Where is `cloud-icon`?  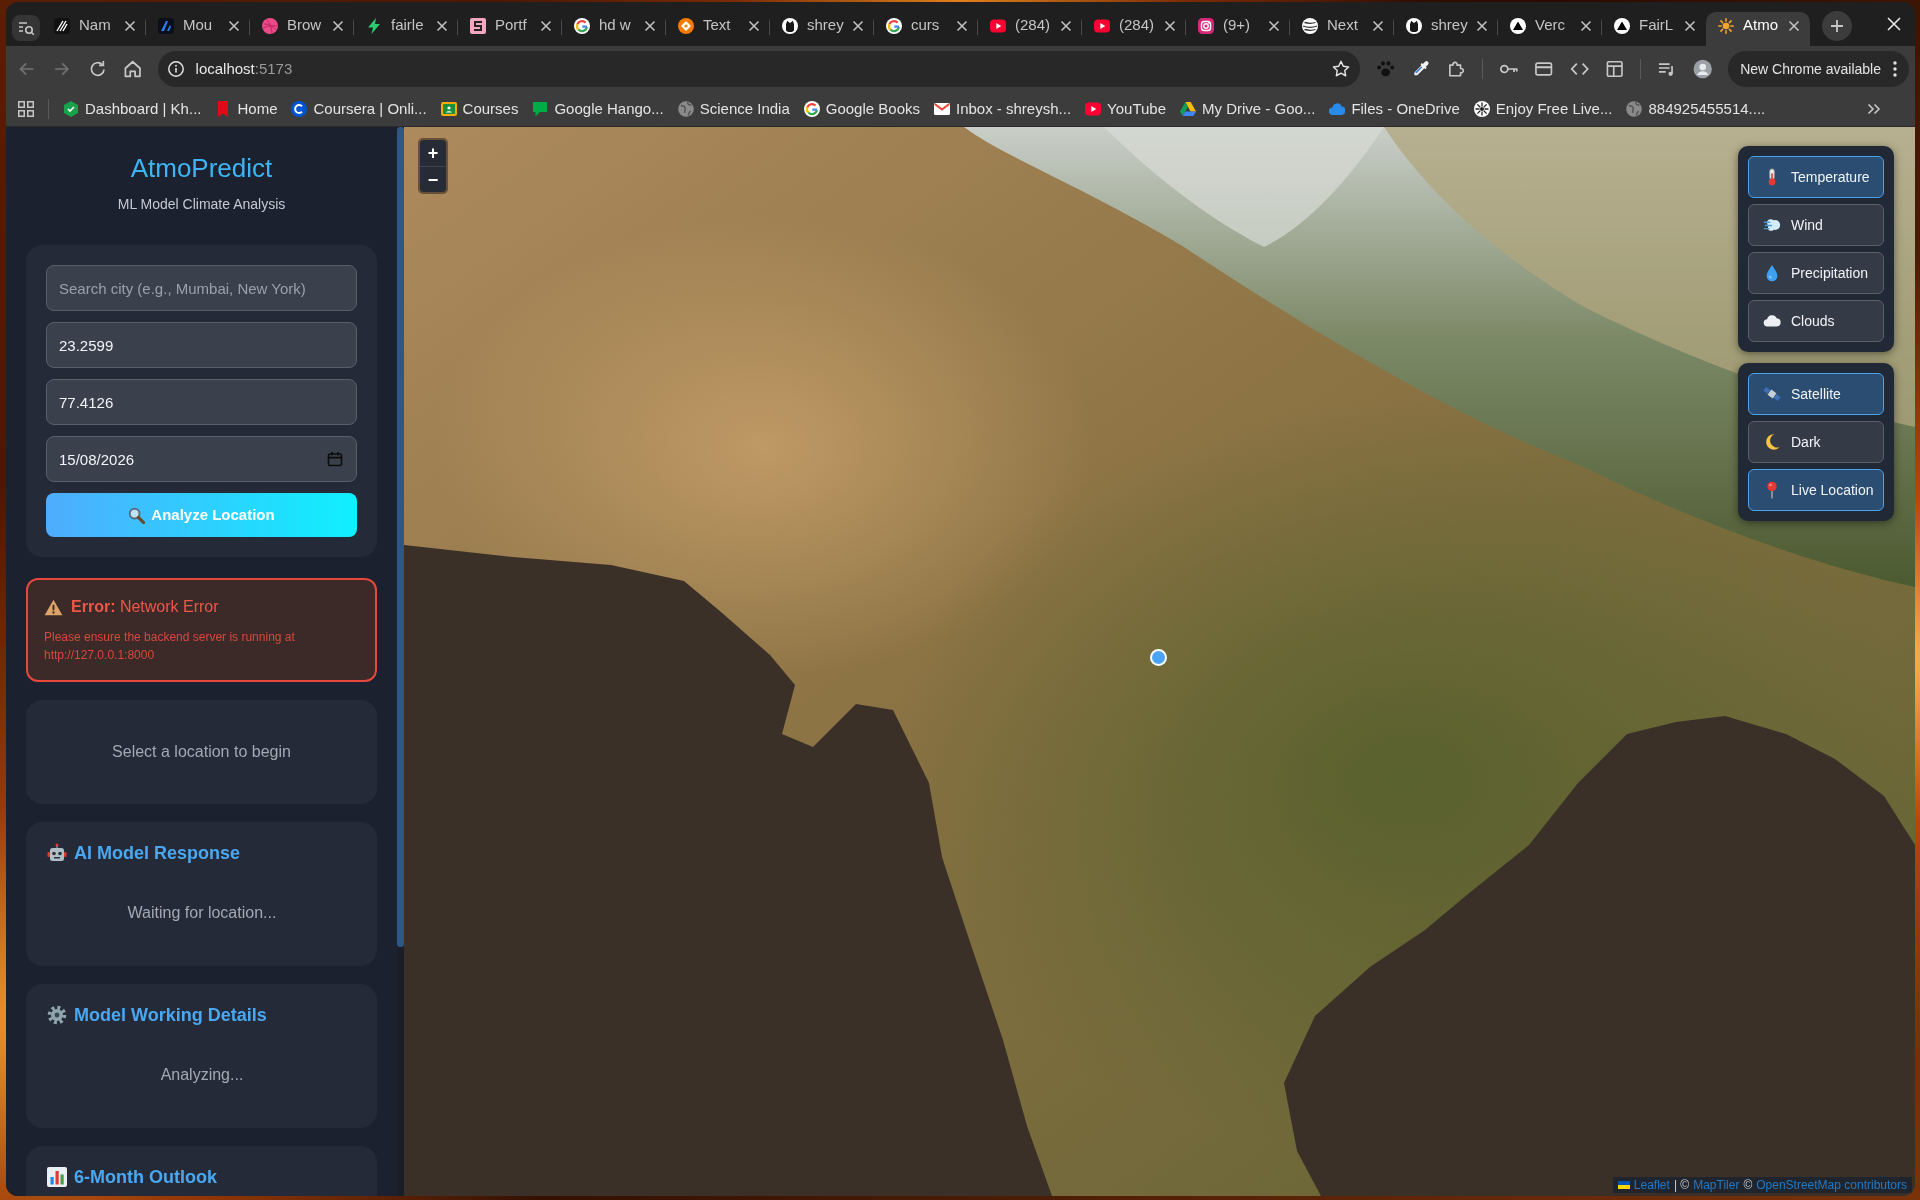
cloud-icon is located at coordinates (1337, 109).